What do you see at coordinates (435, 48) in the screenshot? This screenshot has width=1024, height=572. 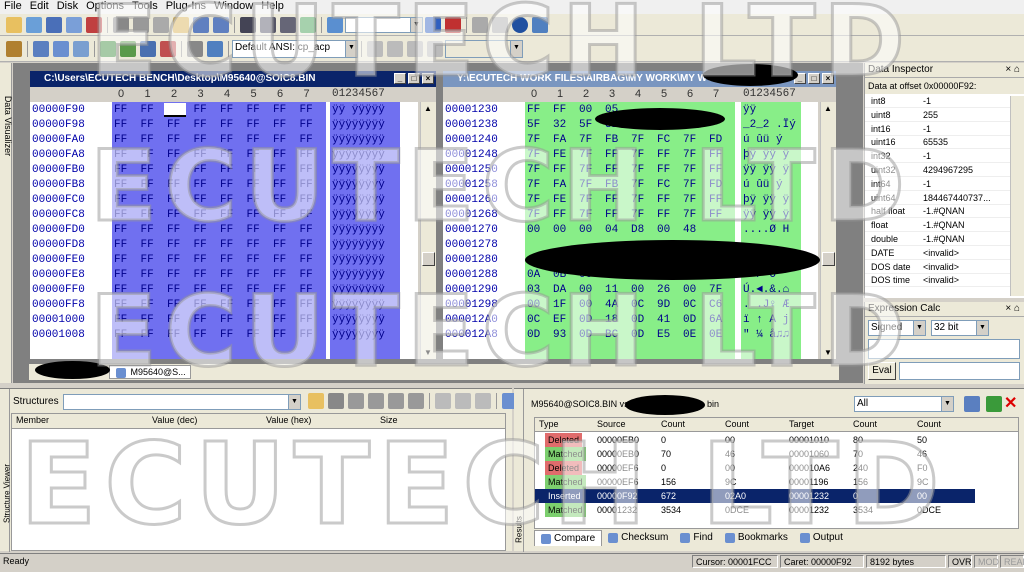 I see `last-icon` at bounding box center [435, 48].